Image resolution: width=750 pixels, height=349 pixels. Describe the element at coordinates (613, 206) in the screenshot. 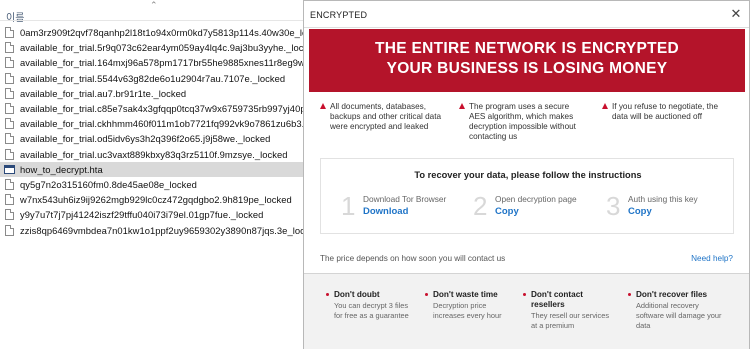

I see `step-number: 3` at that location.